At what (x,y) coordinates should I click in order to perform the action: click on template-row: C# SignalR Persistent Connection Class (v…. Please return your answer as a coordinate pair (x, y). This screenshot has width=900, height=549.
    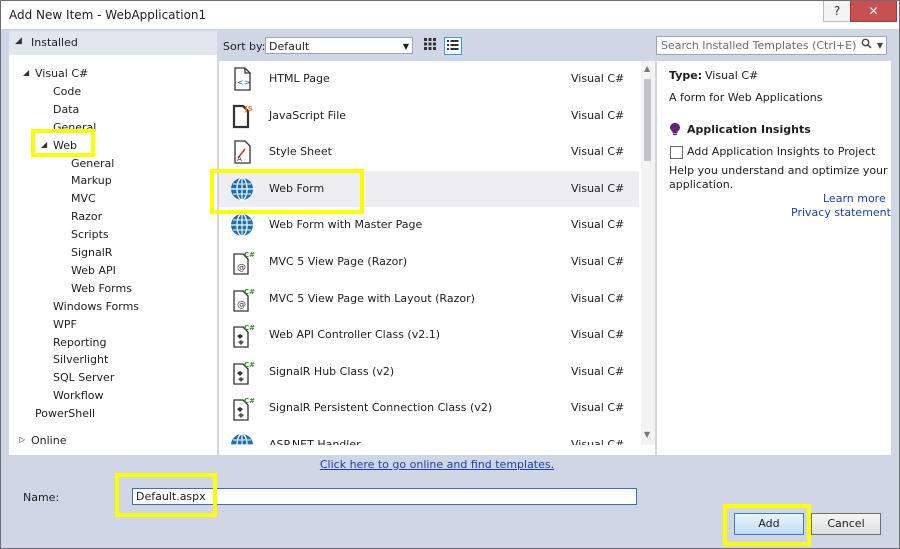
    Looking at the image, I should click on (429, 408).